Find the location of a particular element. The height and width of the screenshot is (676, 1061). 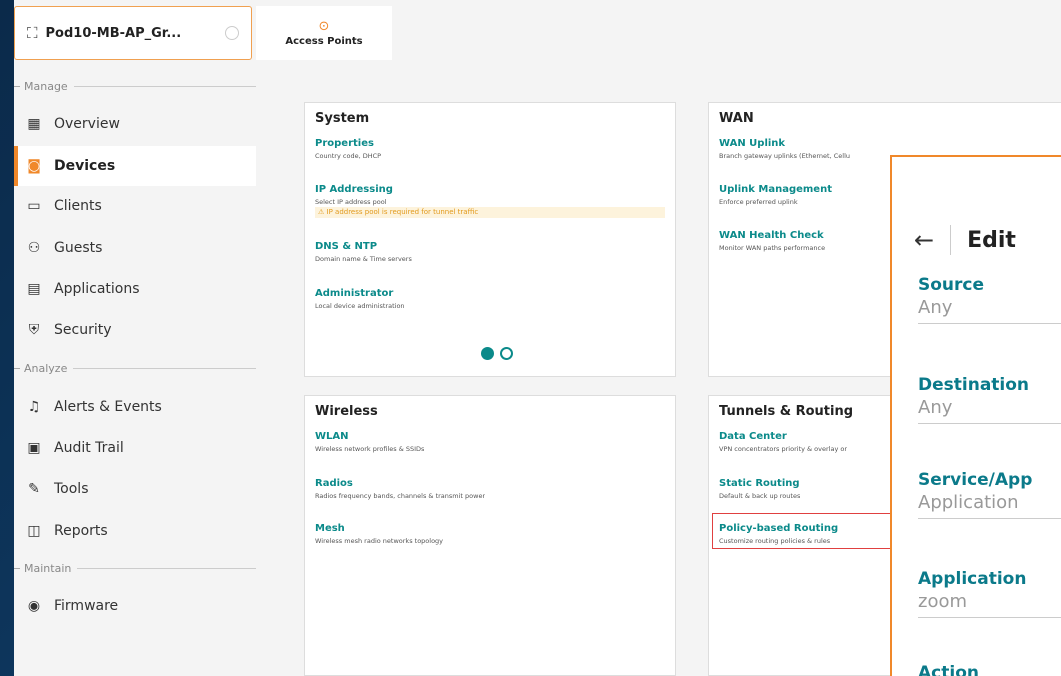

panel-title: Edit is located at coordinates (991, 240).